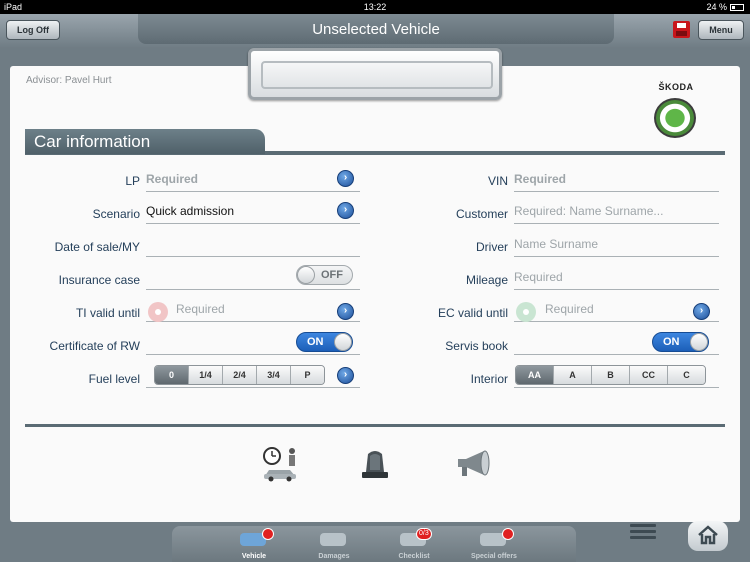 The width and height of the screenshot is (750, 562). Describe the element at coordinates (472, 313) in the screenshot. I see `ec-valid-label: EC valid until` at that location.